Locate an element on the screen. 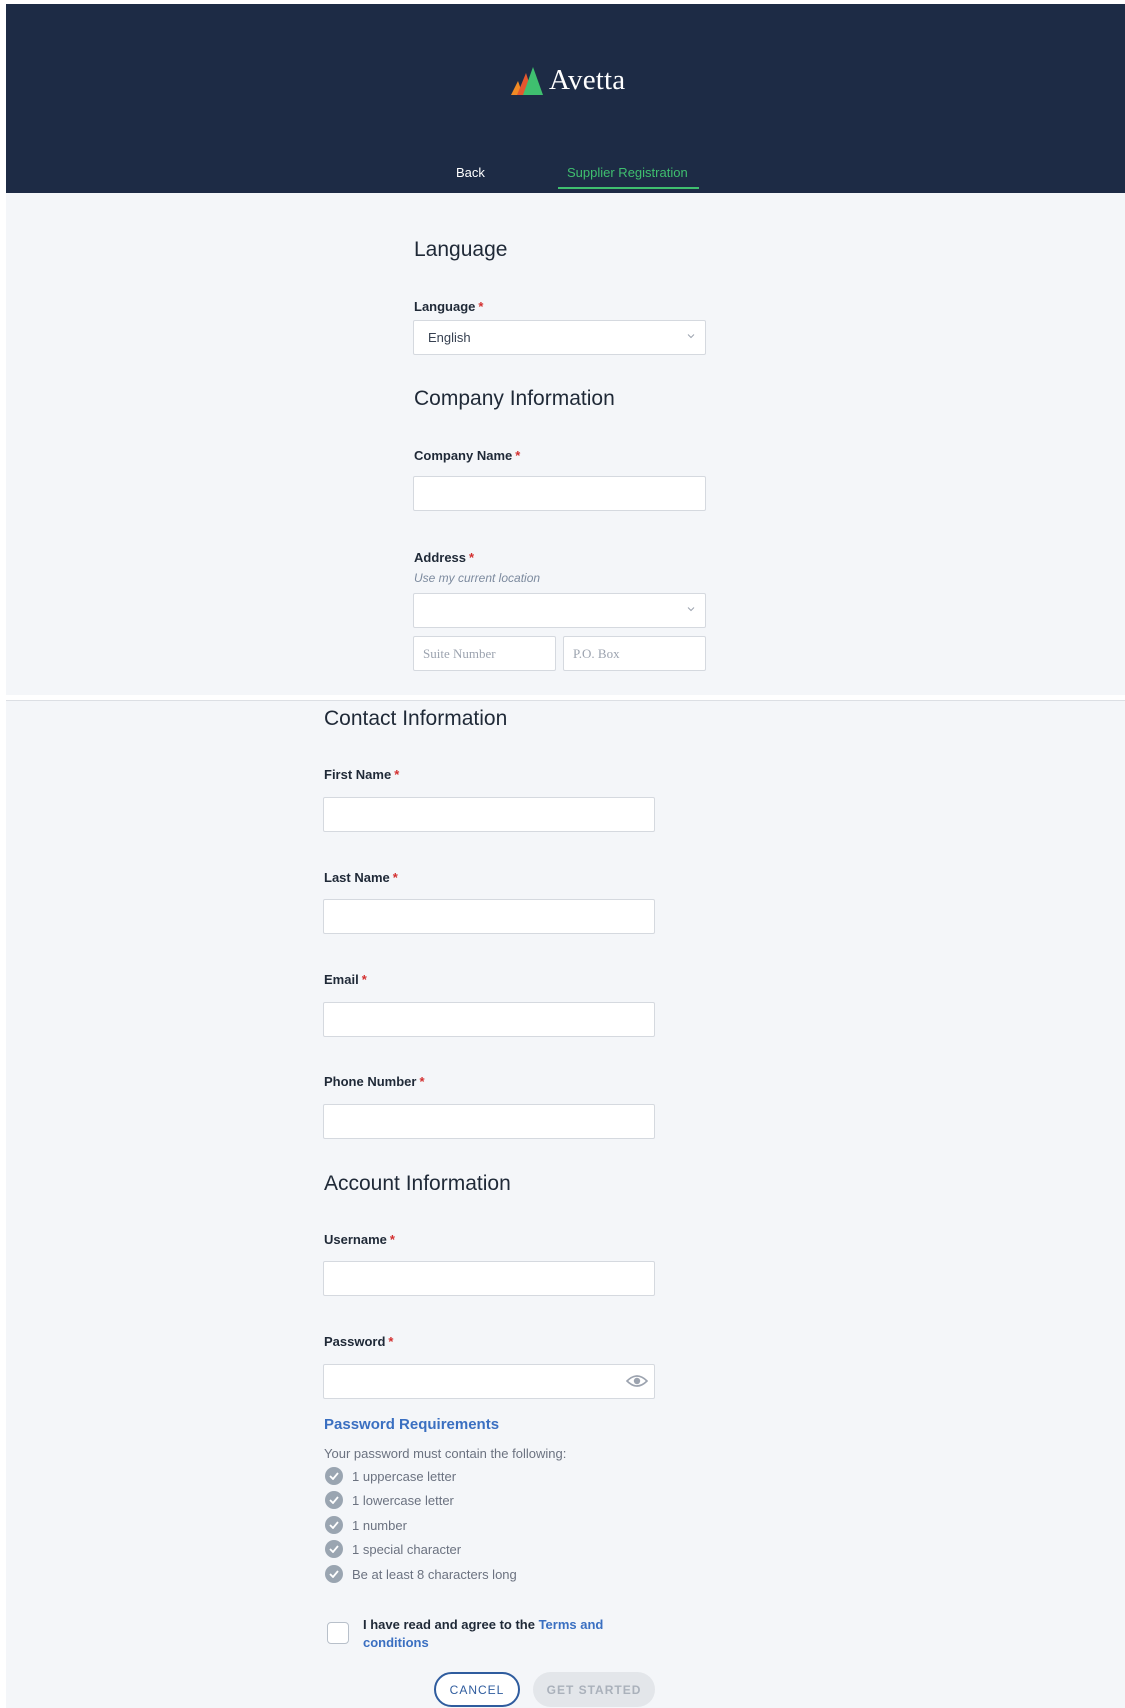 The image size is (1125, 1708). requirement-text: 1 lowercase letter is located at coordinates (403, 1500).